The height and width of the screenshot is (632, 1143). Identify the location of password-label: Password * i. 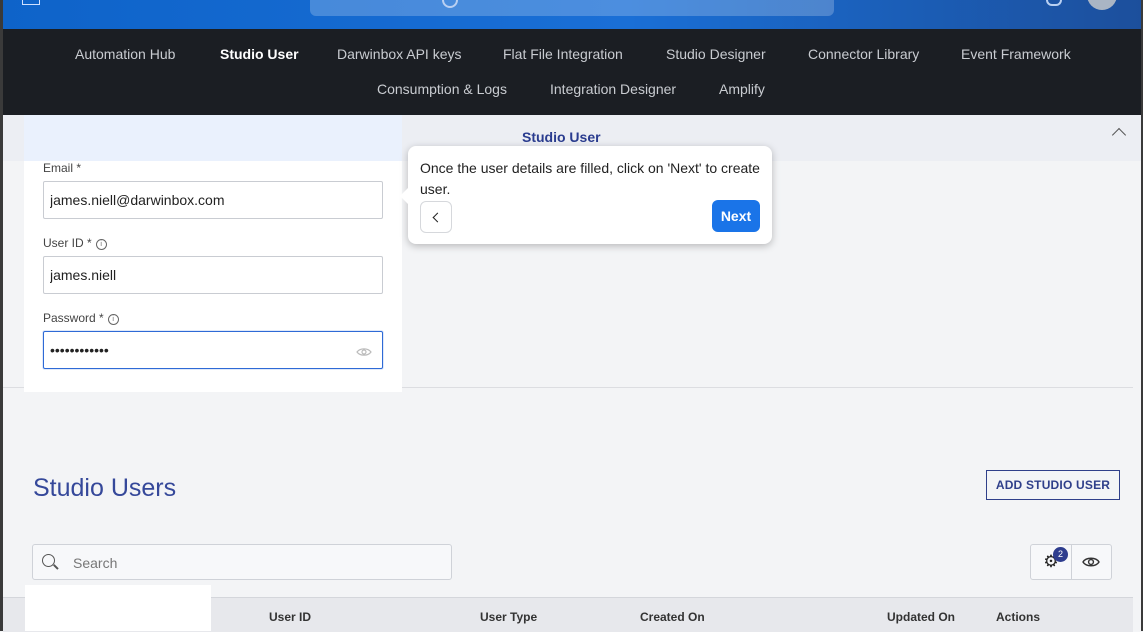
(81, 318).